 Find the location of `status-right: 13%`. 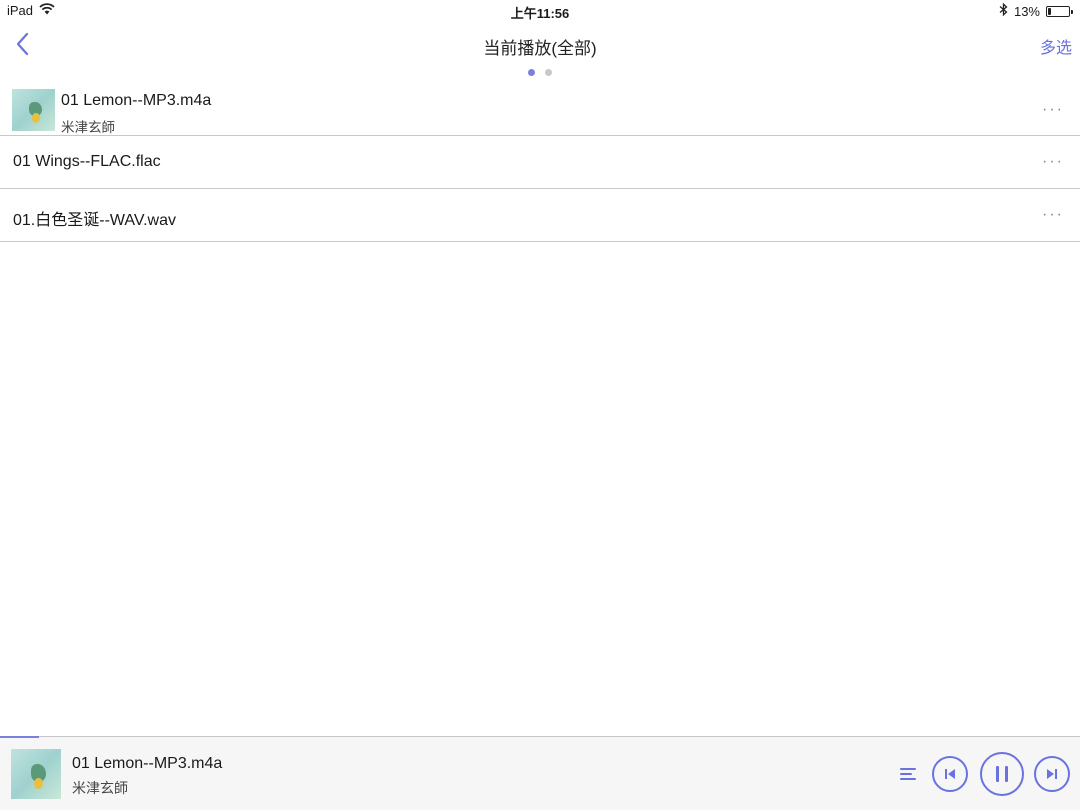

status-right: 13% is located at coordinates (1036, 10).